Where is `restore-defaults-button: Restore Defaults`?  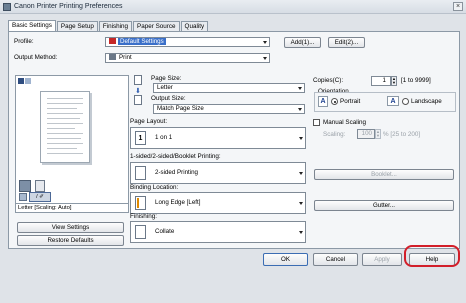
restore-defaults-button: Restore Defaults is located at coordinates (70, 240).